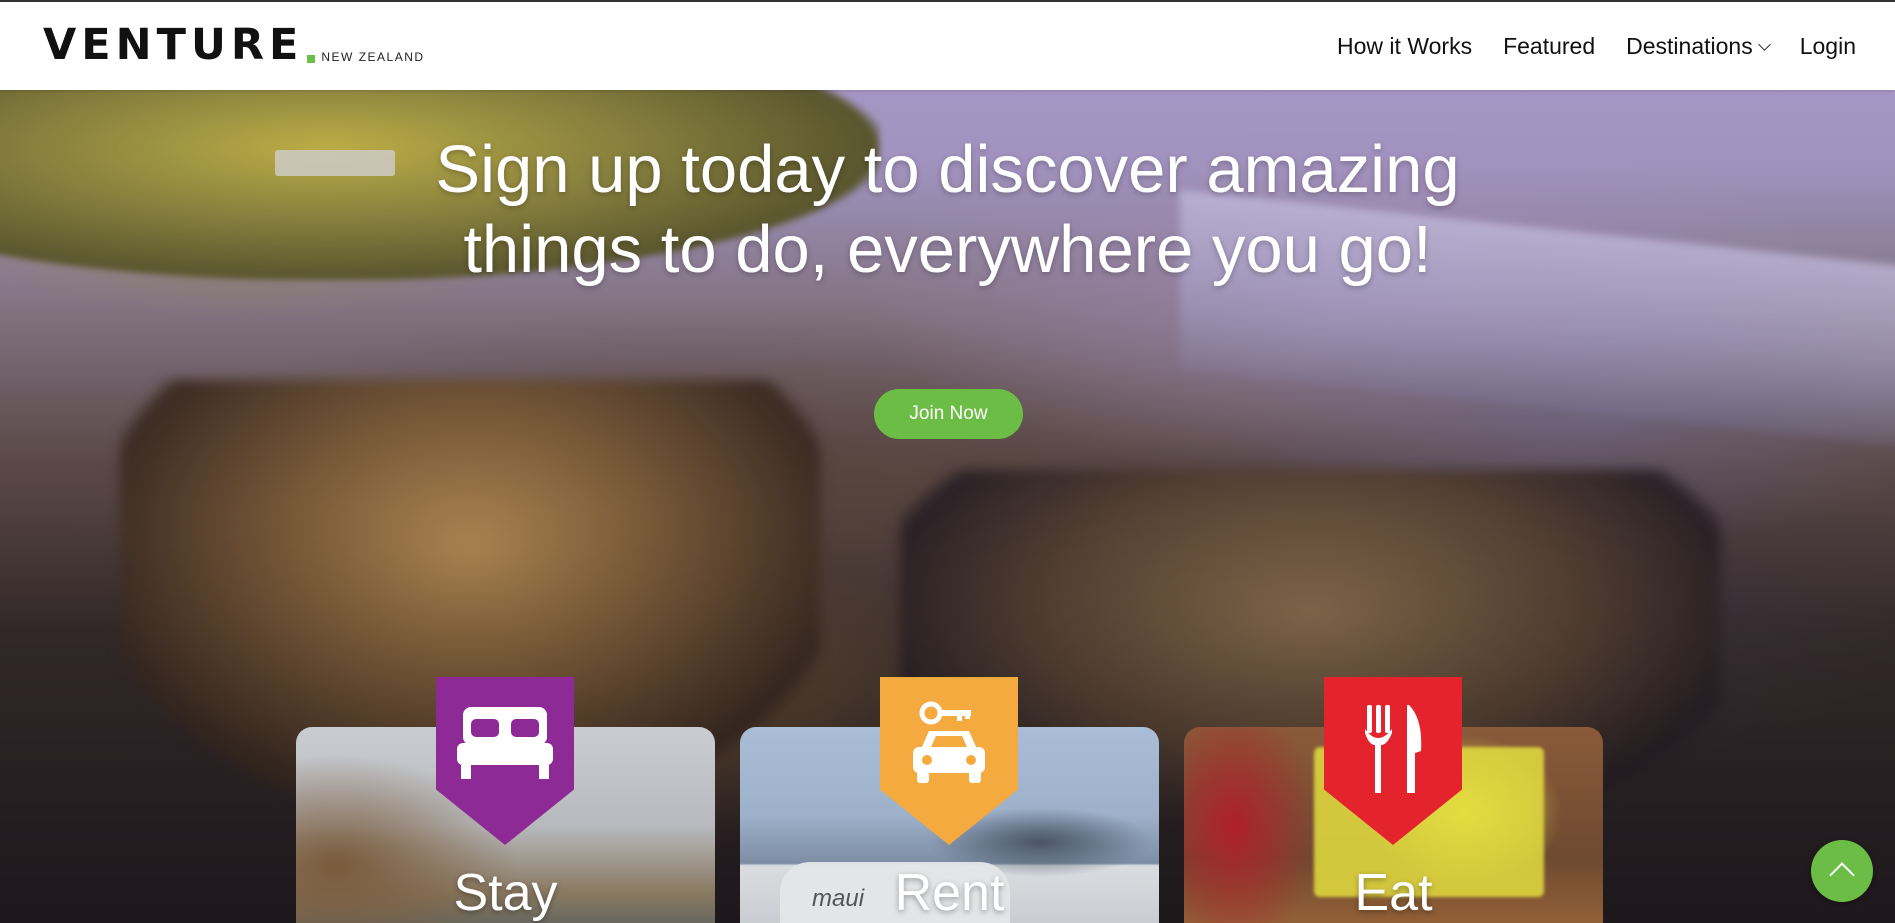  Describe the element at coordinates (1549, 46) in the screenshot. I see `nav-featured: Featured` at that location.